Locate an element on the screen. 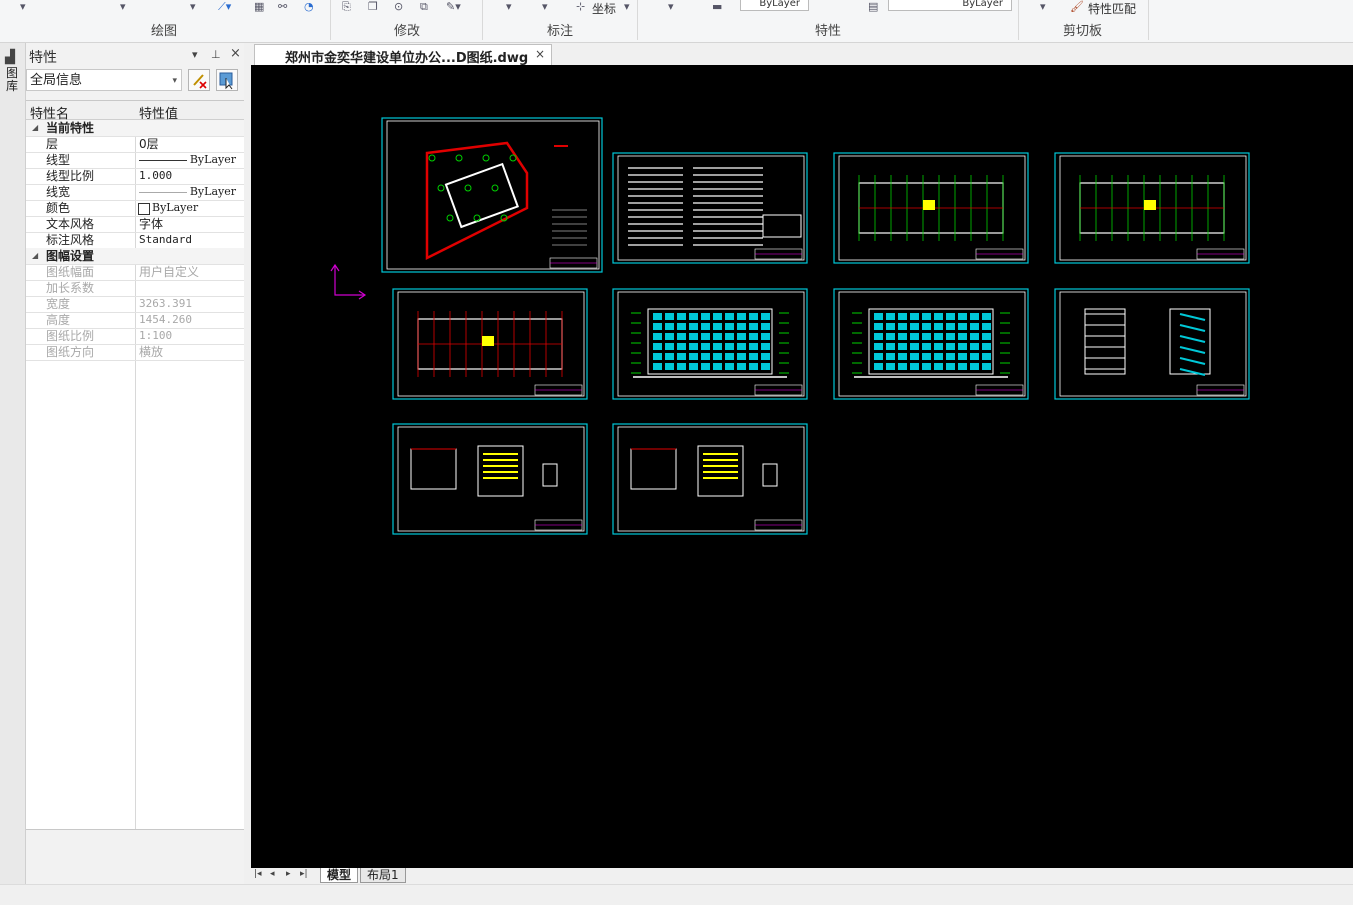  property-row-linetype-scale: 线型比例 1.000 is located at coordinates (135, 176).